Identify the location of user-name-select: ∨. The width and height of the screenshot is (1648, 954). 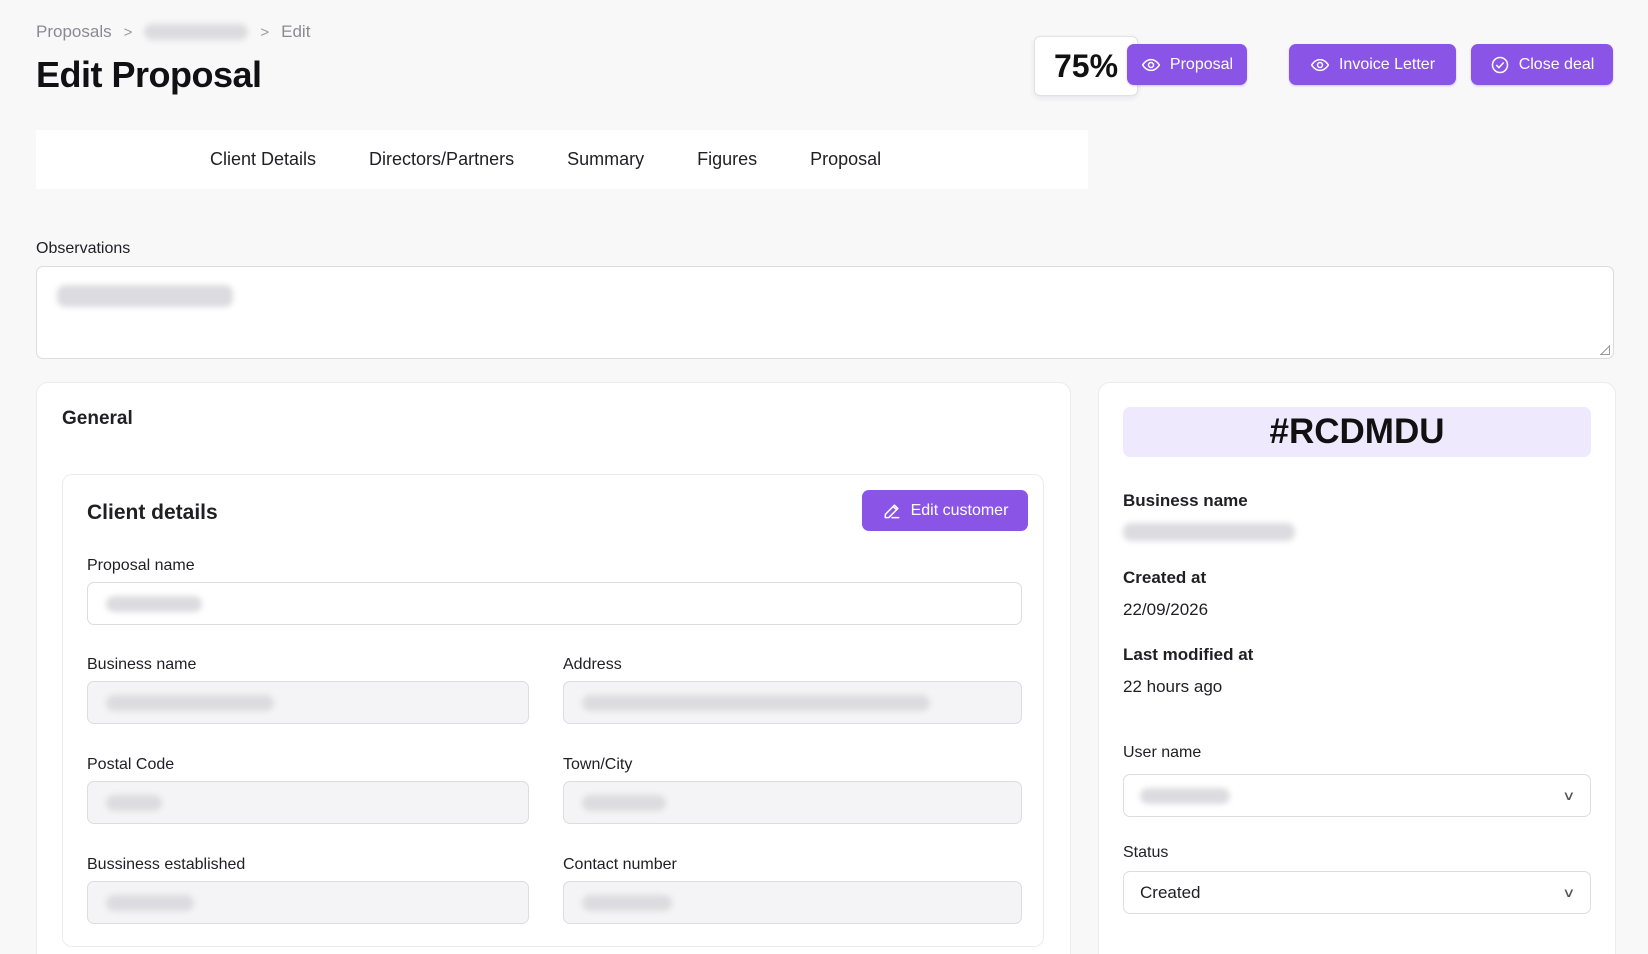
(1357, 795).